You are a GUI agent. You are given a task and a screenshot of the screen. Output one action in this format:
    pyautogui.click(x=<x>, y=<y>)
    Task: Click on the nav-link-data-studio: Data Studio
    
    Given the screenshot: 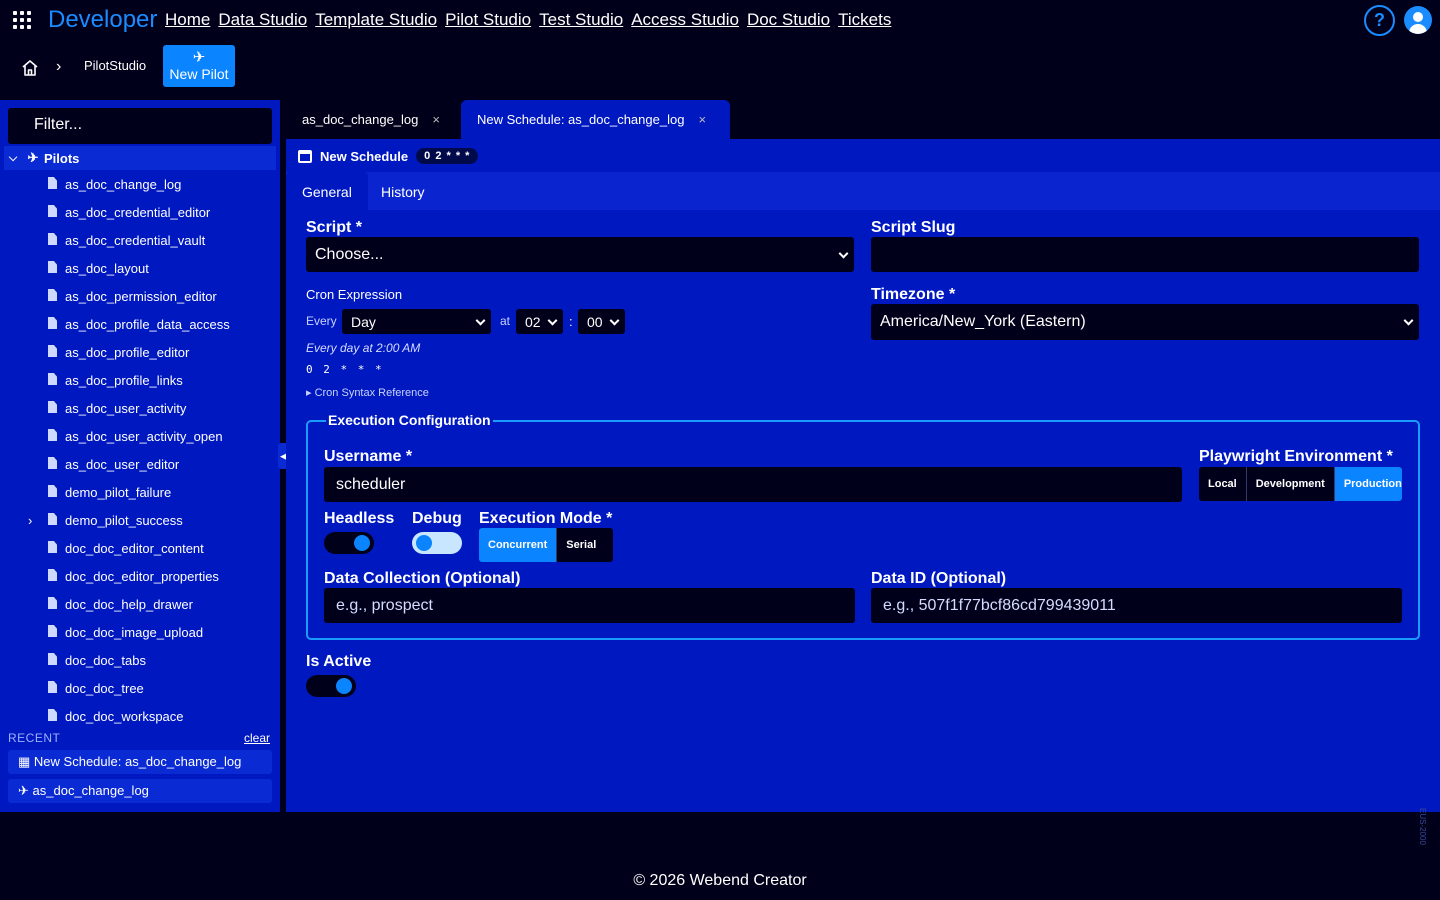 What is the action you would take?
    pyautogui.click(x=262, y=20)
    